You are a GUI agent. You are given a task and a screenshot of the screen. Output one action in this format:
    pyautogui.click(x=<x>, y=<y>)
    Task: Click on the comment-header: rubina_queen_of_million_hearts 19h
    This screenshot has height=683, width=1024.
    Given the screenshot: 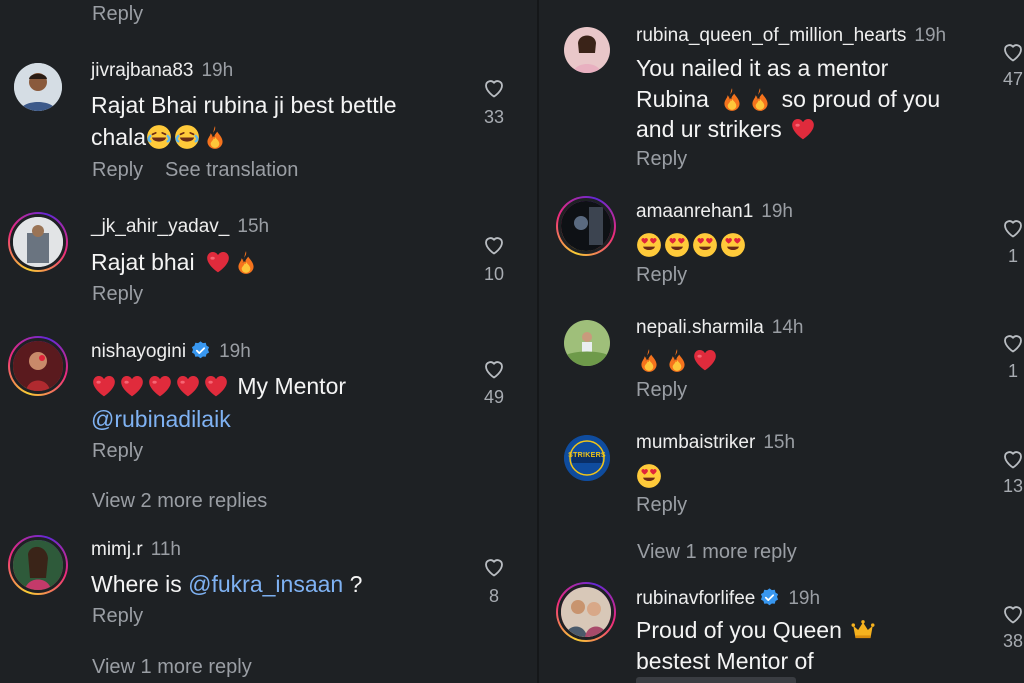 What is the action you would take?
    pyautogui.click(x=791, y=36)
    